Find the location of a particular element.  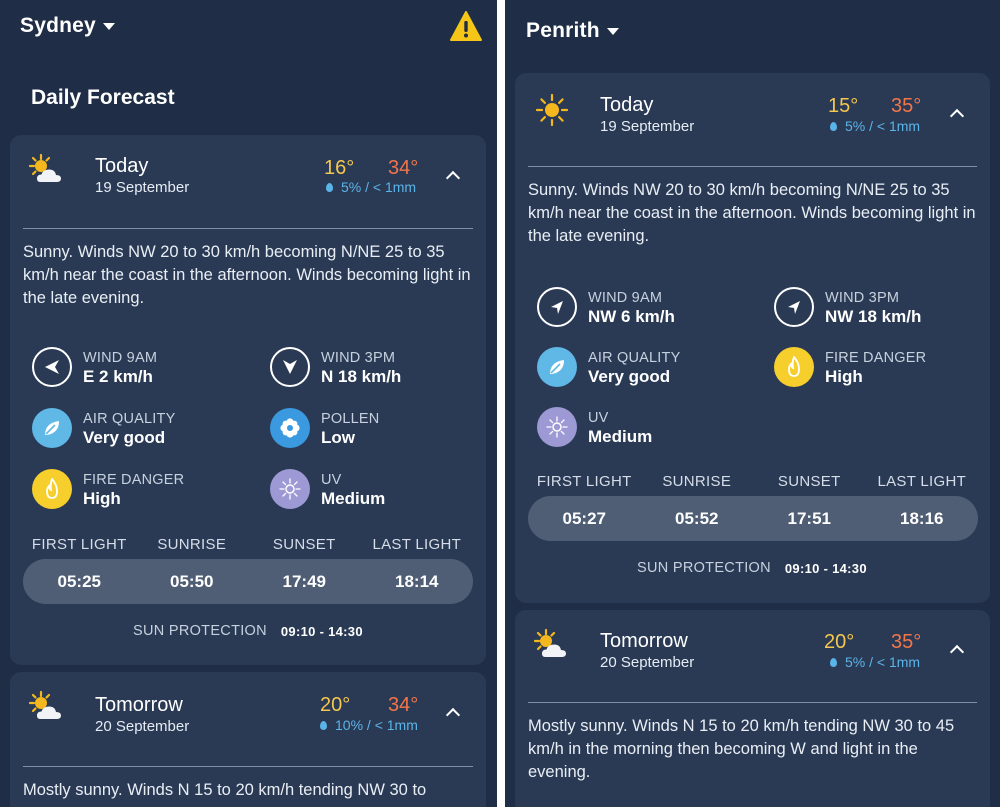

day-header: Tomorrow 20 September 20° 35° 5% / < 1mm is located at coordinates (752, 657).